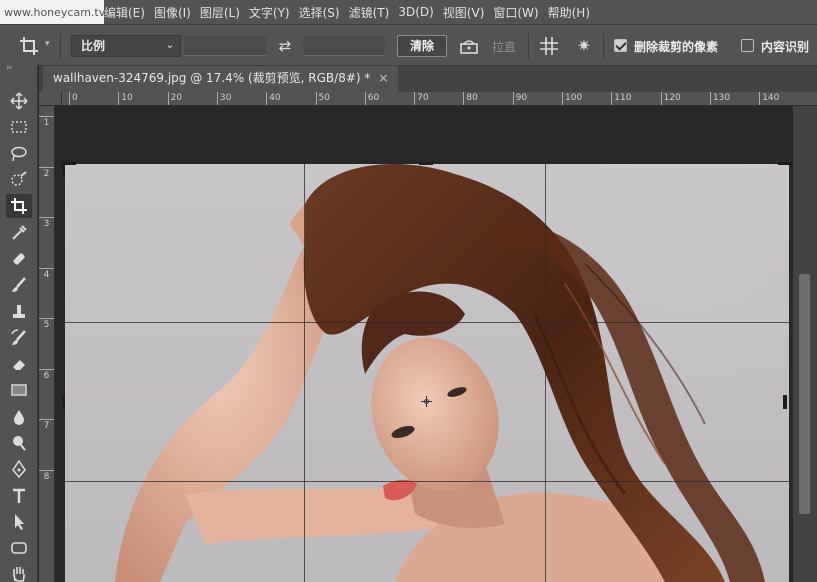 This screenshot has height=582, width=817. I want to click on crop-icon, so click(19, 206).